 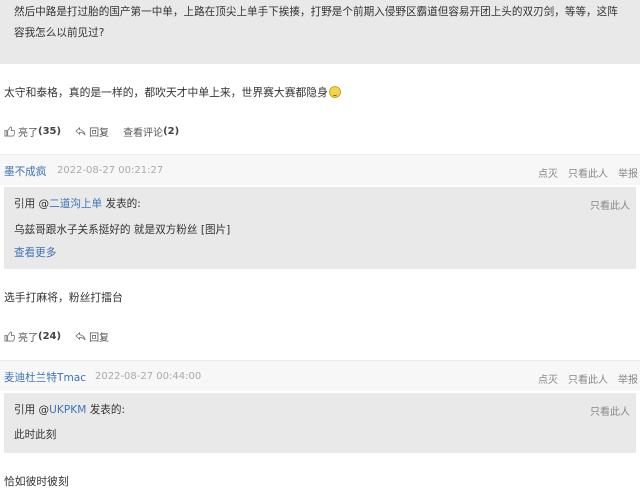 What do you see at coordinates (610, 204) in the screenshot?
I see `post2-quote-only-see-link: 只看此人` at bounding box center [610, 204].